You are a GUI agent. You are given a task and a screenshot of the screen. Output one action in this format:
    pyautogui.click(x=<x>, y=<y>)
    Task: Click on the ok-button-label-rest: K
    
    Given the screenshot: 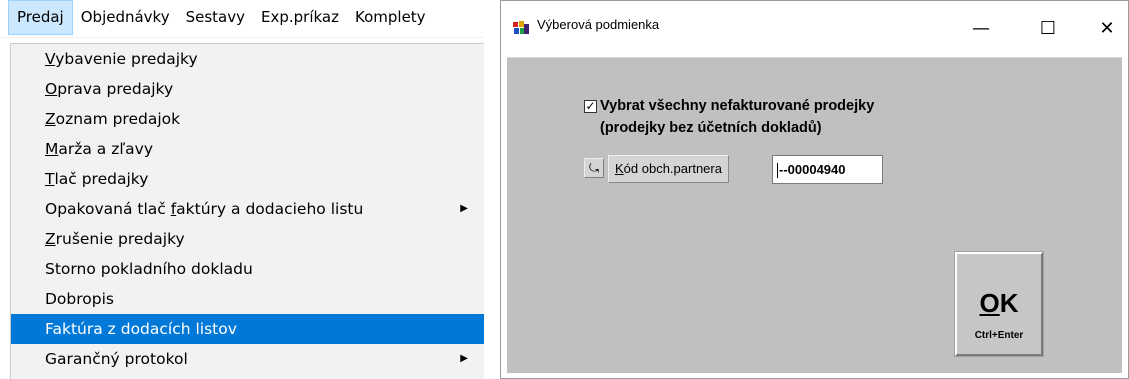 What is the action you would take?
    pyautogui.click(x=1009, y=303)
    